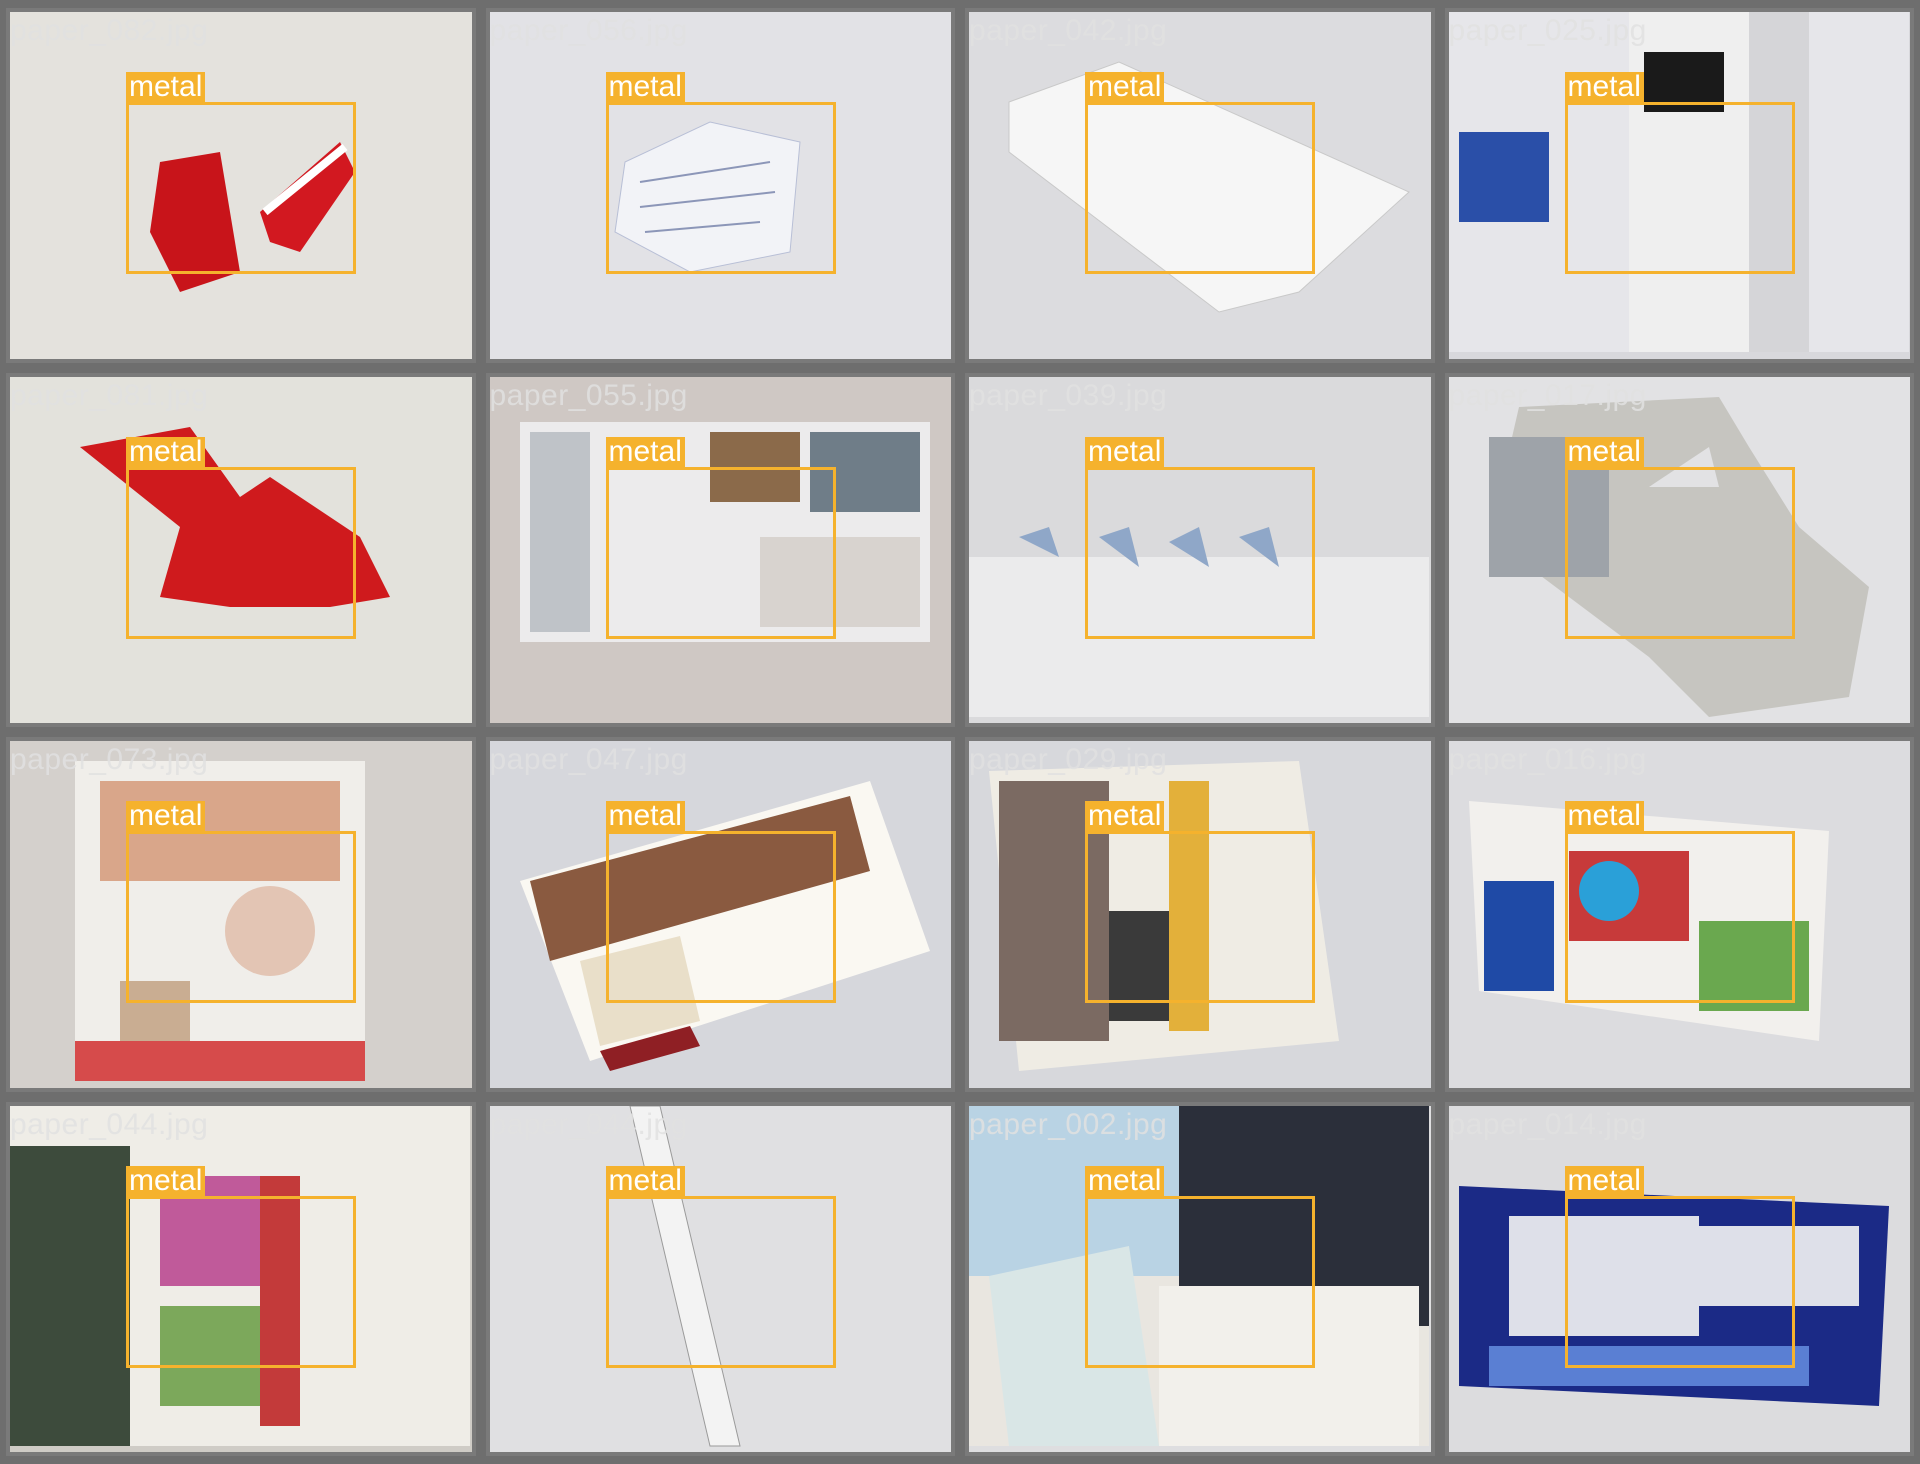  What do you see at coordinates (109, 759) in the screenshot?
I see `filename-label: paper_073.jpg` at bounding box center [109, 759].